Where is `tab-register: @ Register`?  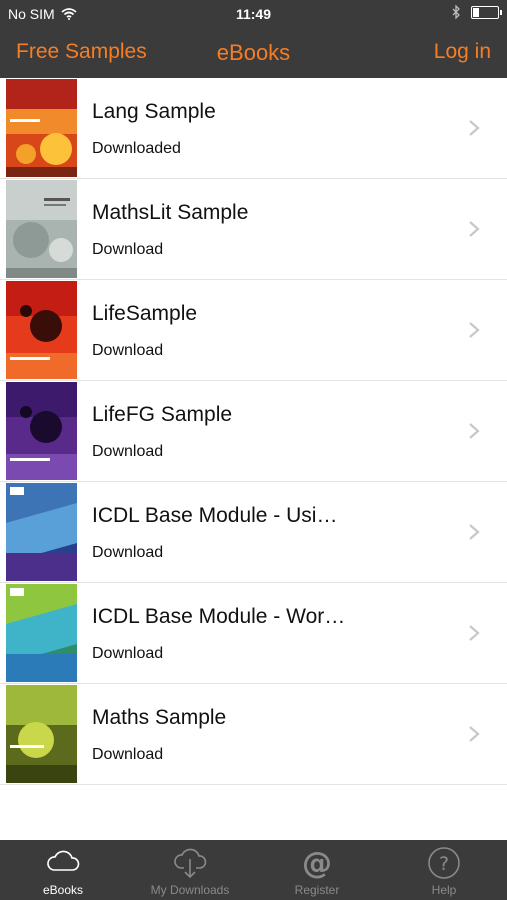
tab-register: @ Register is located at coordinates (317, 870).